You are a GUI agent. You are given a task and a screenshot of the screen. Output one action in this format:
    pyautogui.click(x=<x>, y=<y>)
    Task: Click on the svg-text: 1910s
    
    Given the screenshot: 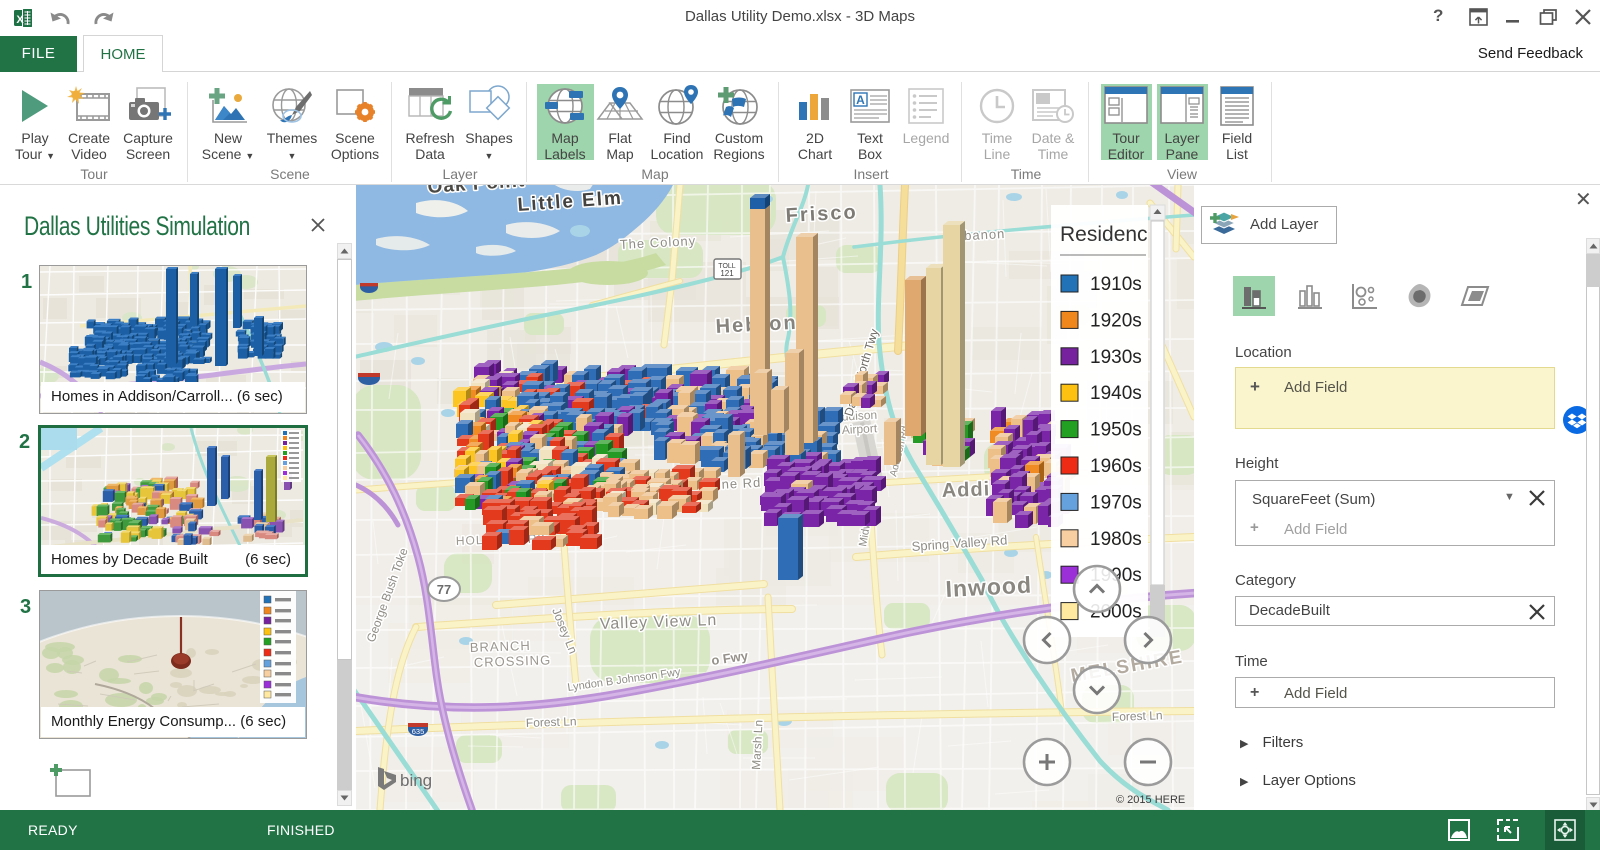 What is the action you would take?
    pyautogui.click(x=1116, y=284)
    